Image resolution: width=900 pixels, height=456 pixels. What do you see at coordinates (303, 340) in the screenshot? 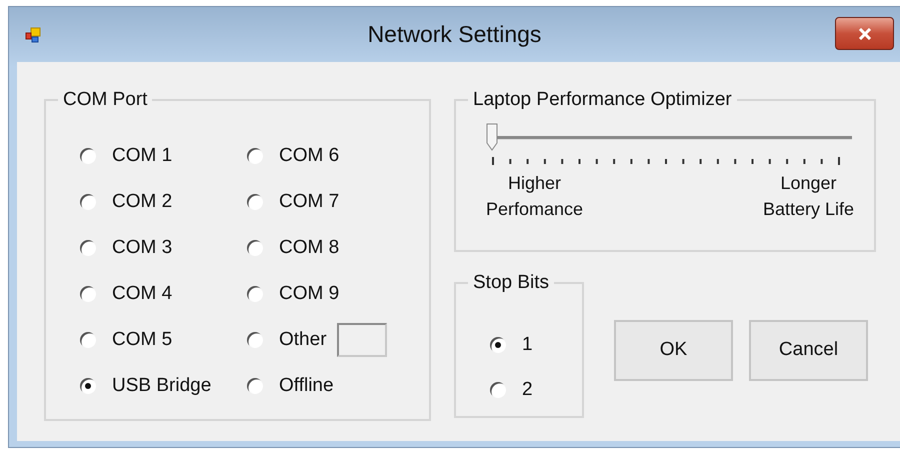
I see `radio-label: Other` at bounding box center [303, 340].